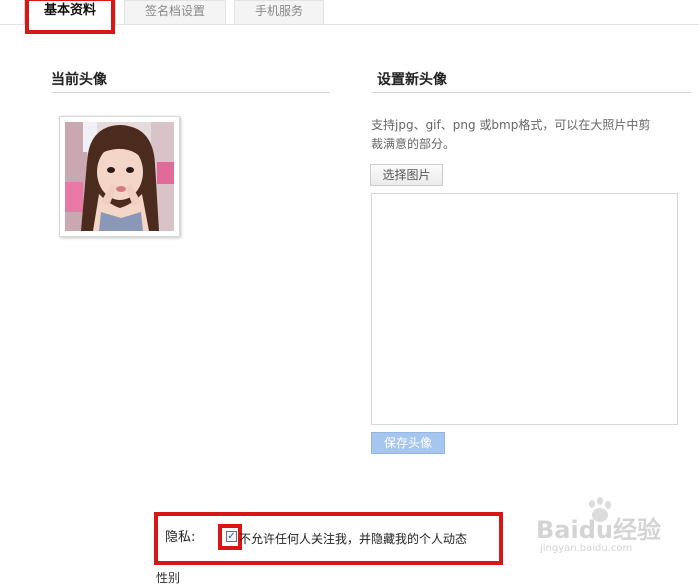  I want to click on highlight-box-tab, so click(70, 17).